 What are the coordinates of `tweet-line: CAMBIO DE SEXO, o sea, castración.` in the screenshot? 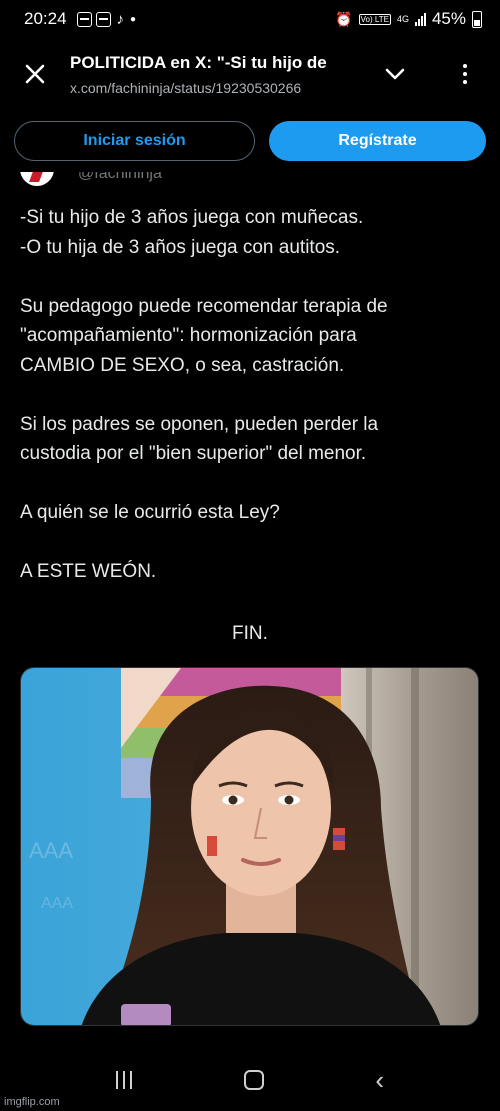 It's located at (182, 365).